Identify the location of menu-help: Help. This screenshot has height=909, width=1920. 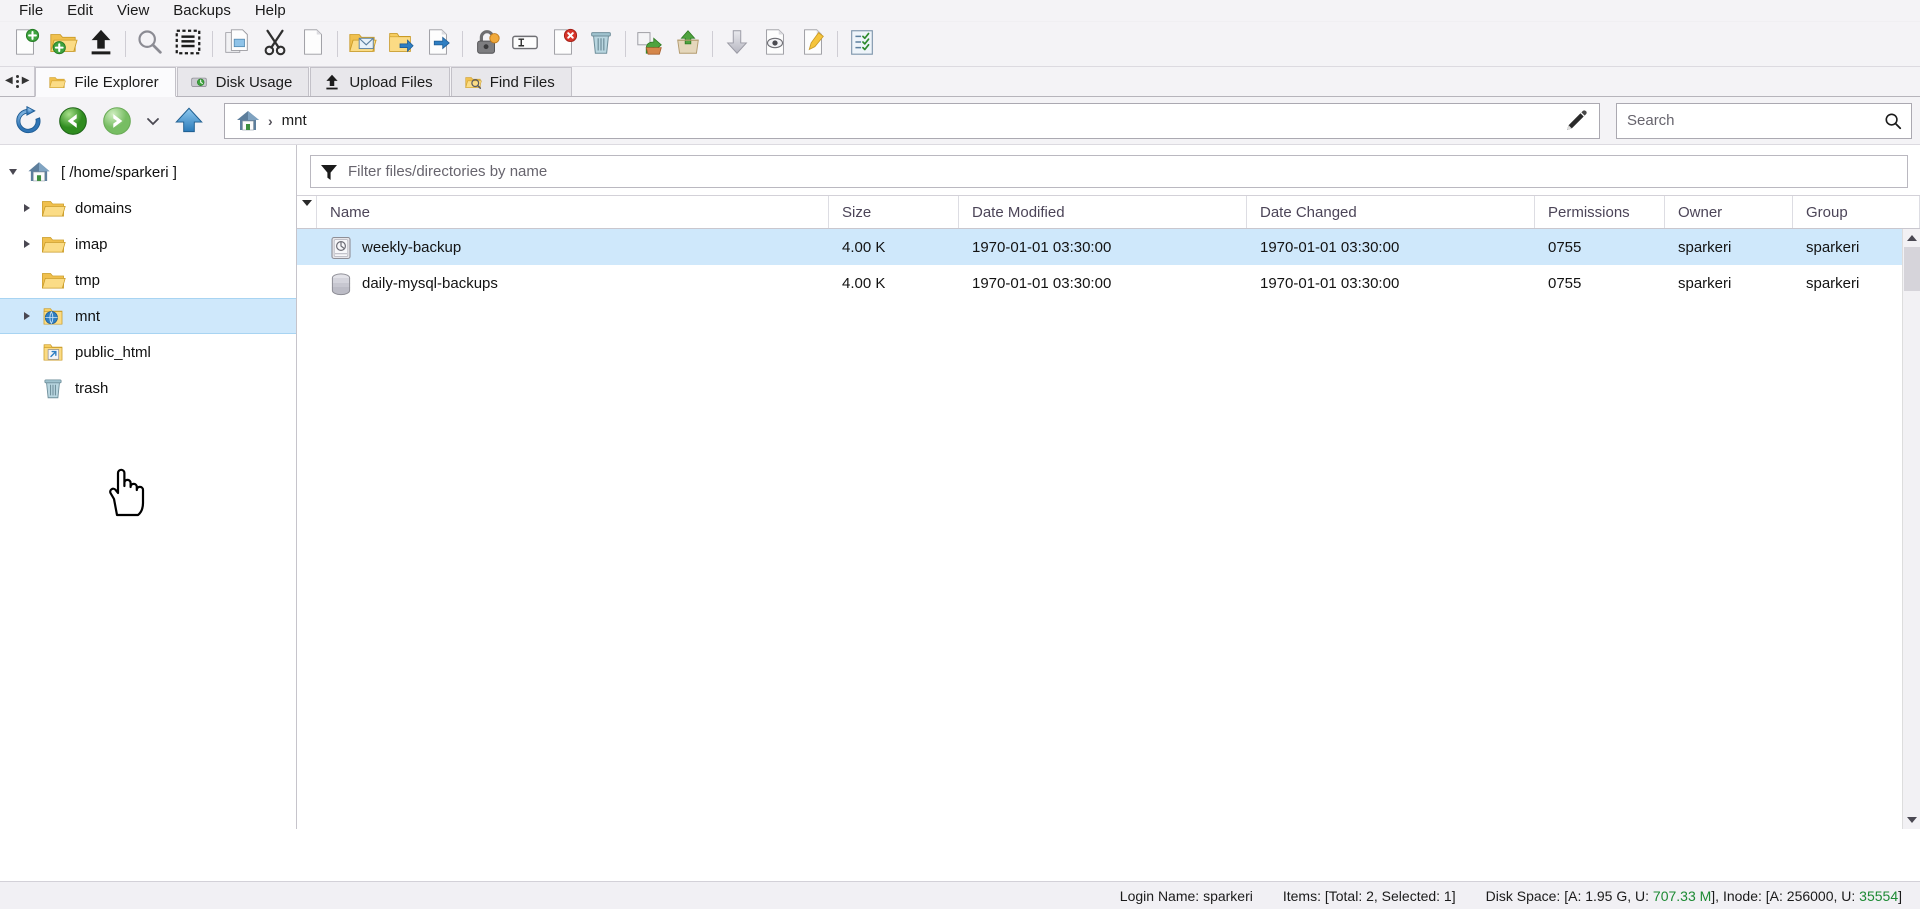
(270, 11).